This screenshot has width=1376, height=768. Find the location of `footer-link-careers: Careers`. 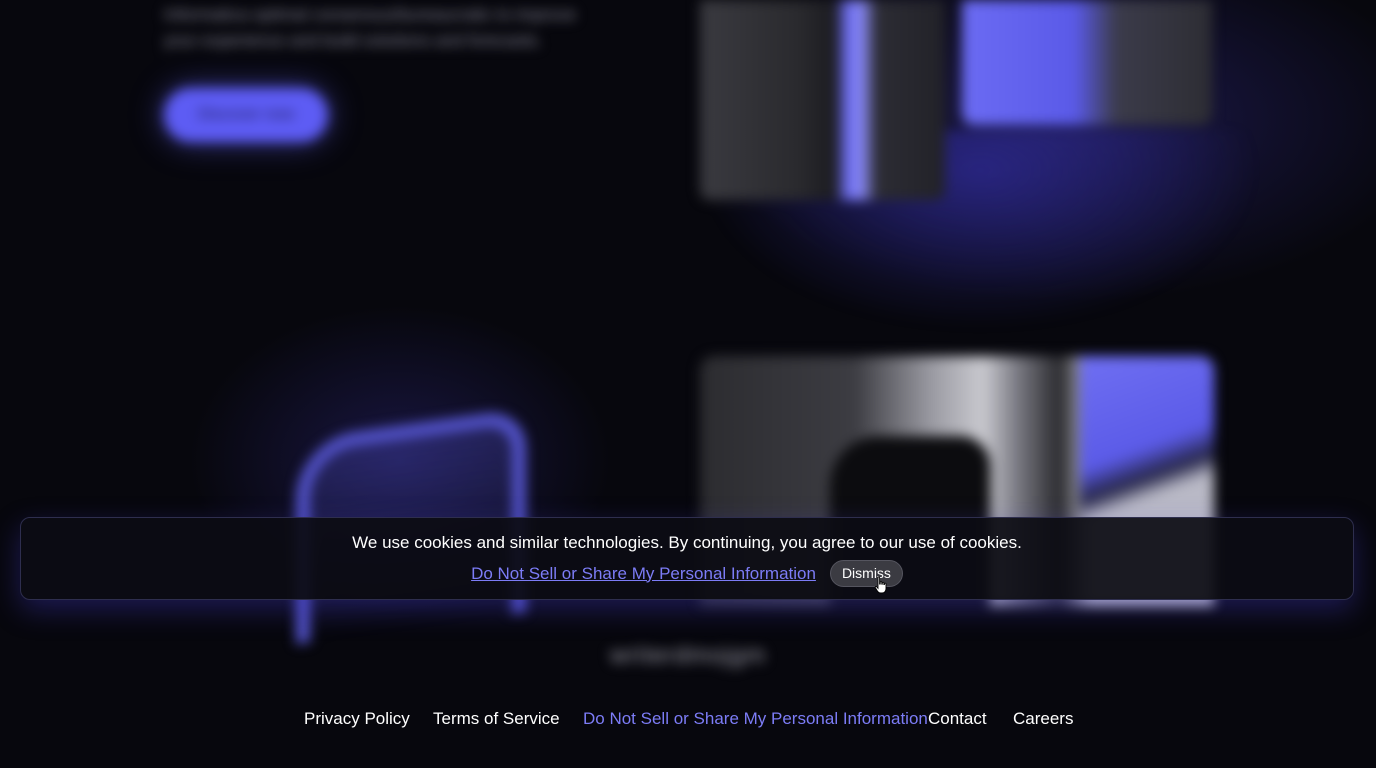

footer-link-careers: Careers is located at coordinates (1043, 719).